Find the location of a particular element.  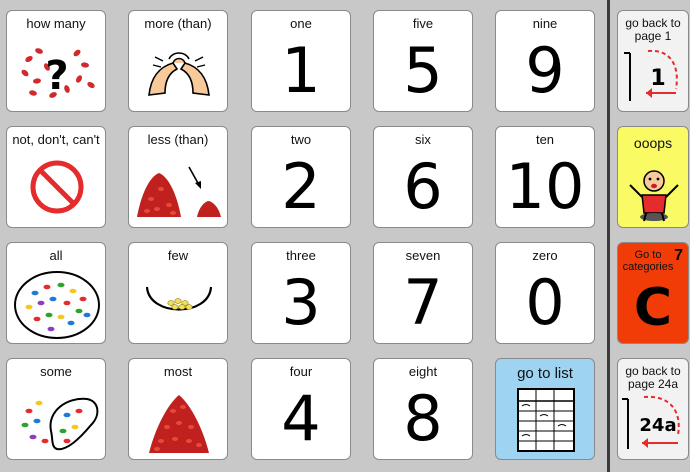

how-many-icon: ? is located at coordinates (58, 73).